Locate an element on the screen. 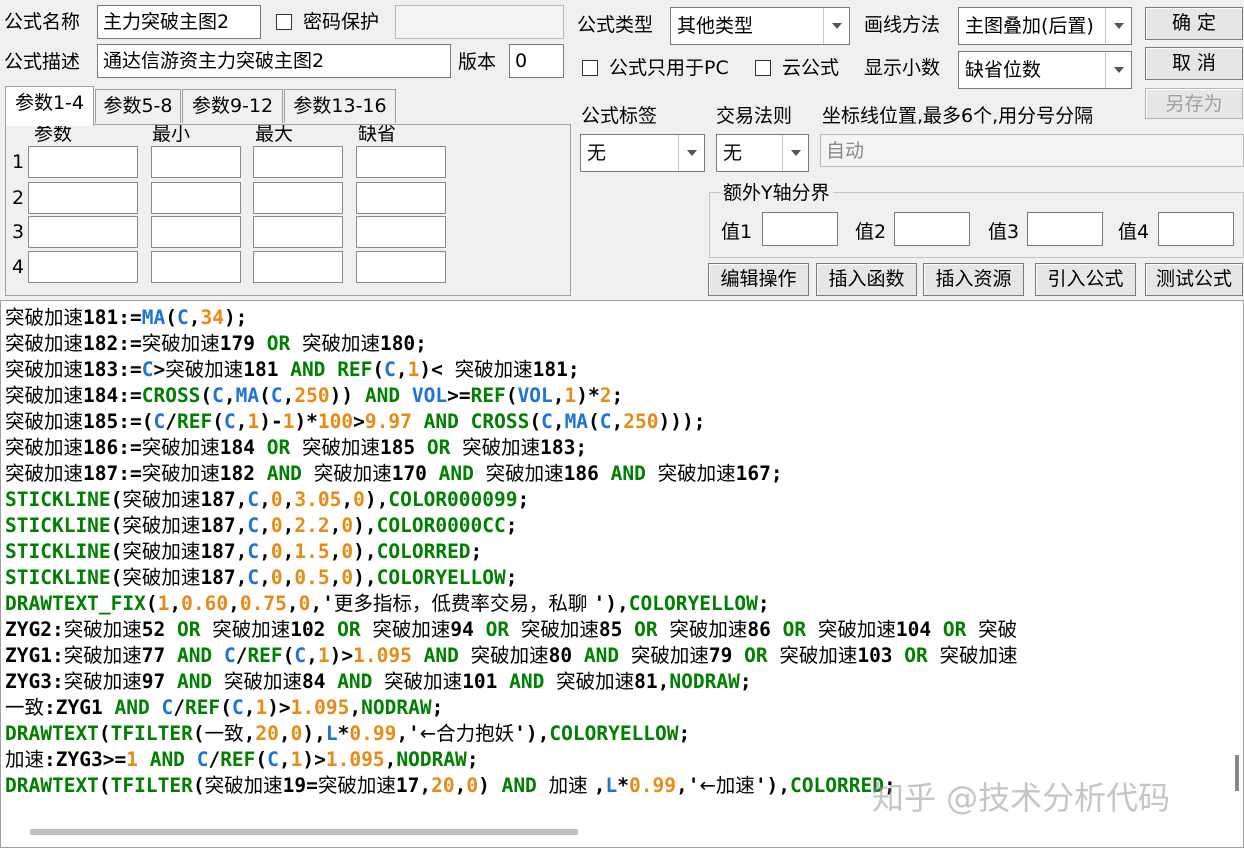 The image size is (1244, 848). param-1-default-input is located at coordinates (401, 162).